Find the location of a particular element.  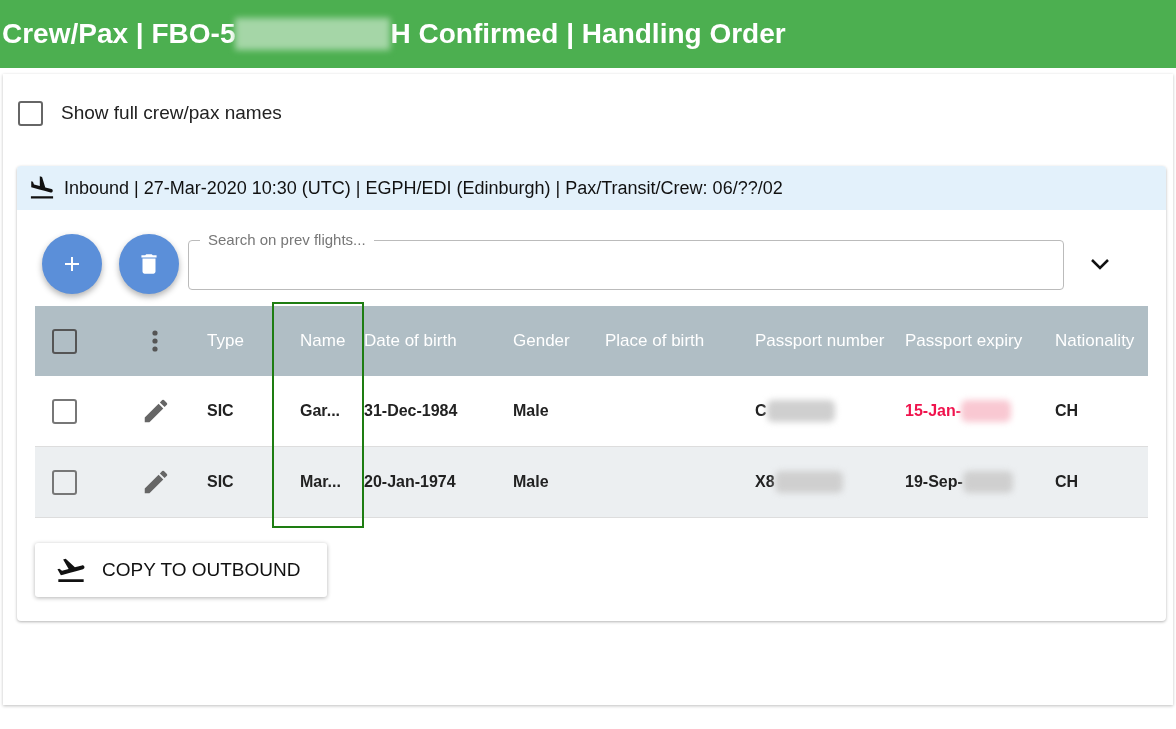

table-cell-text: 20-Jan-1974 is located at coordinates (410, 482).